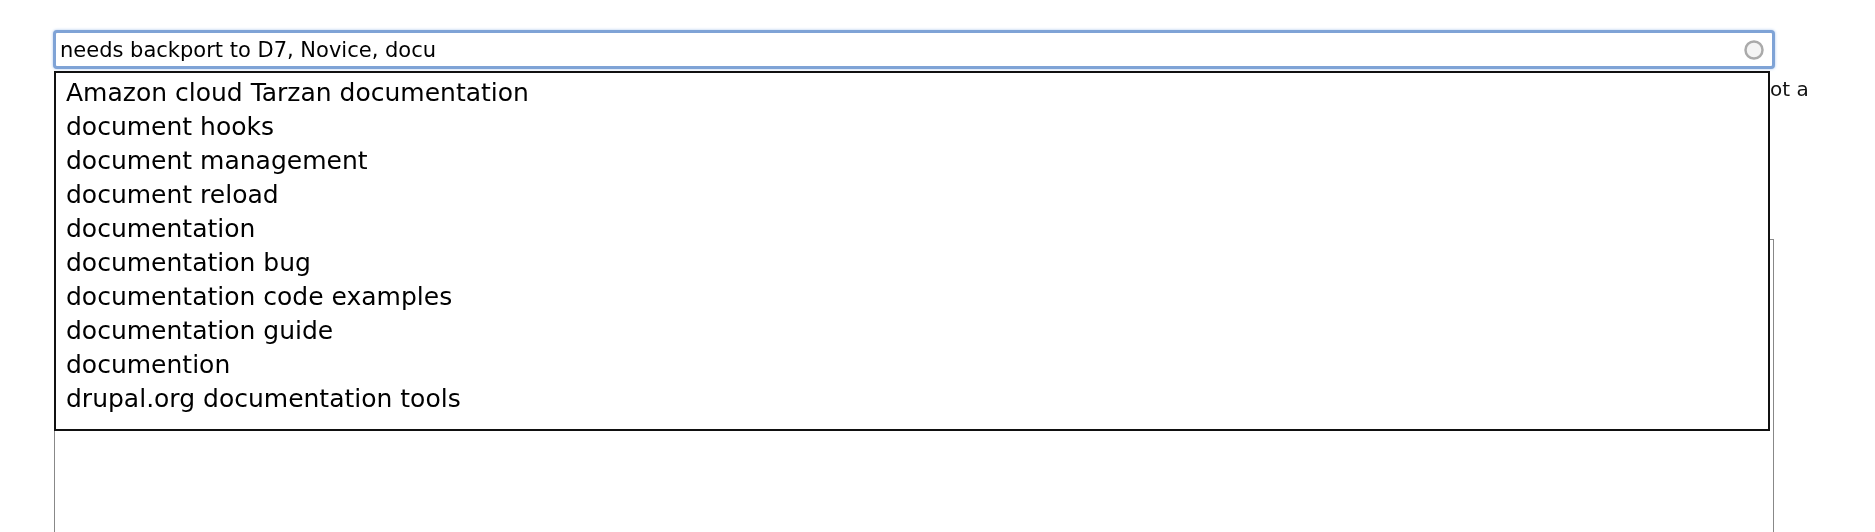 This screenshot has width=1875, height=532. Describe the element at coordinates (914, 49) in the screenshot. I see `tags-field: needs backport to D7, Novice, docu` at that location.